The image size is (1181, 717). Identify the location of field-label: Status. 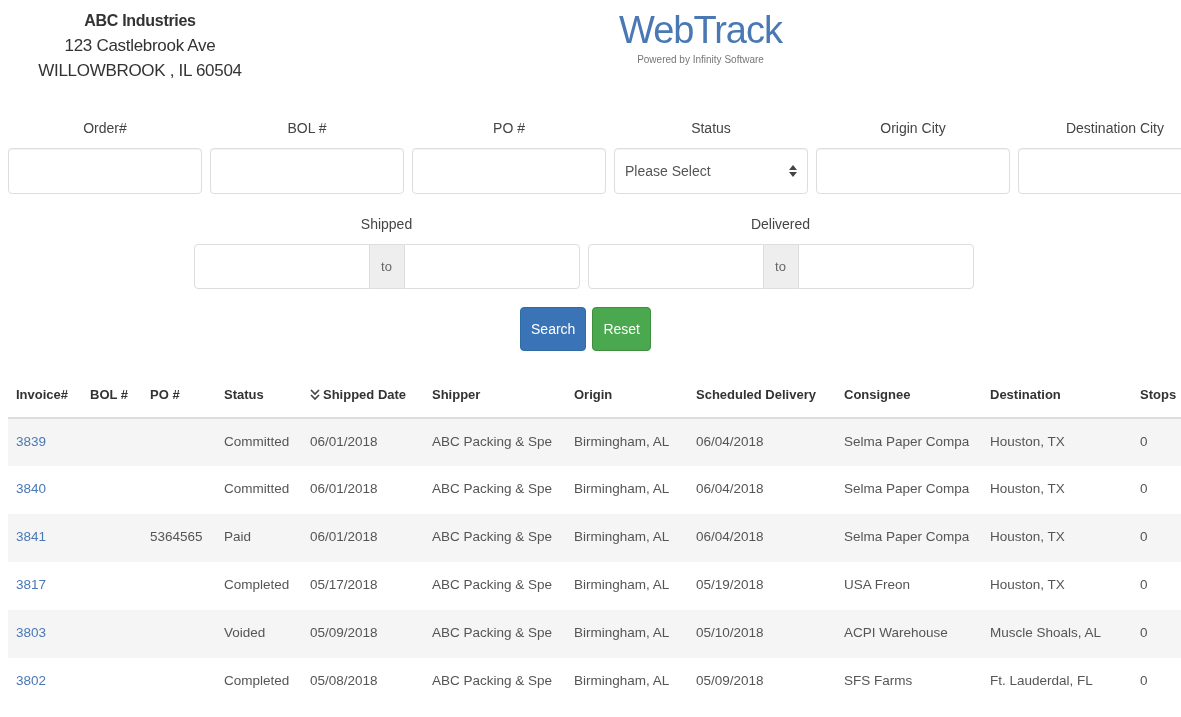
(711, 128).